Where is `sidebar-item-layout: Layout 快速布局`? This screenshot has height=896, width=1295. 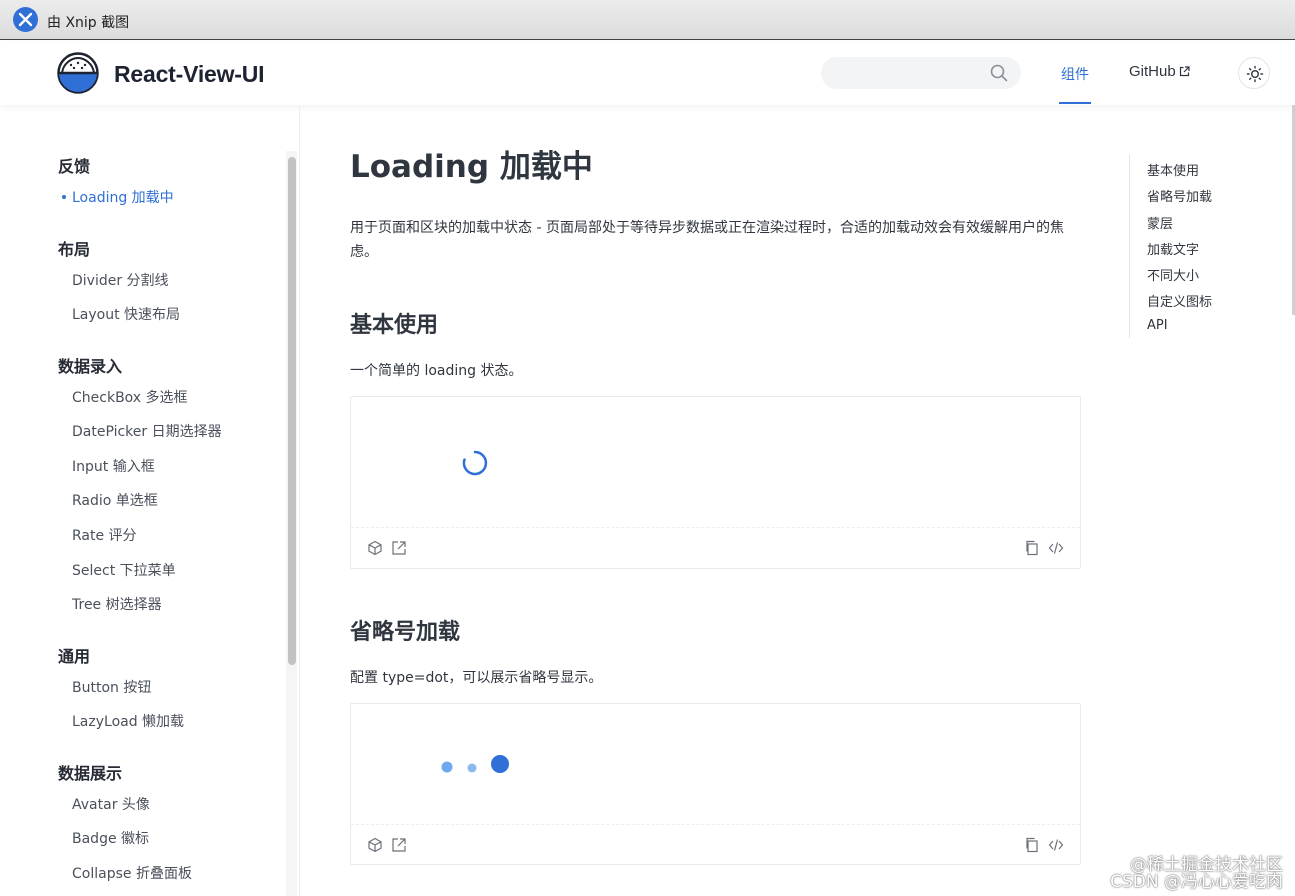
sidebar-item-layout: Layout 快速布局 is located at coordinates (126, 314).